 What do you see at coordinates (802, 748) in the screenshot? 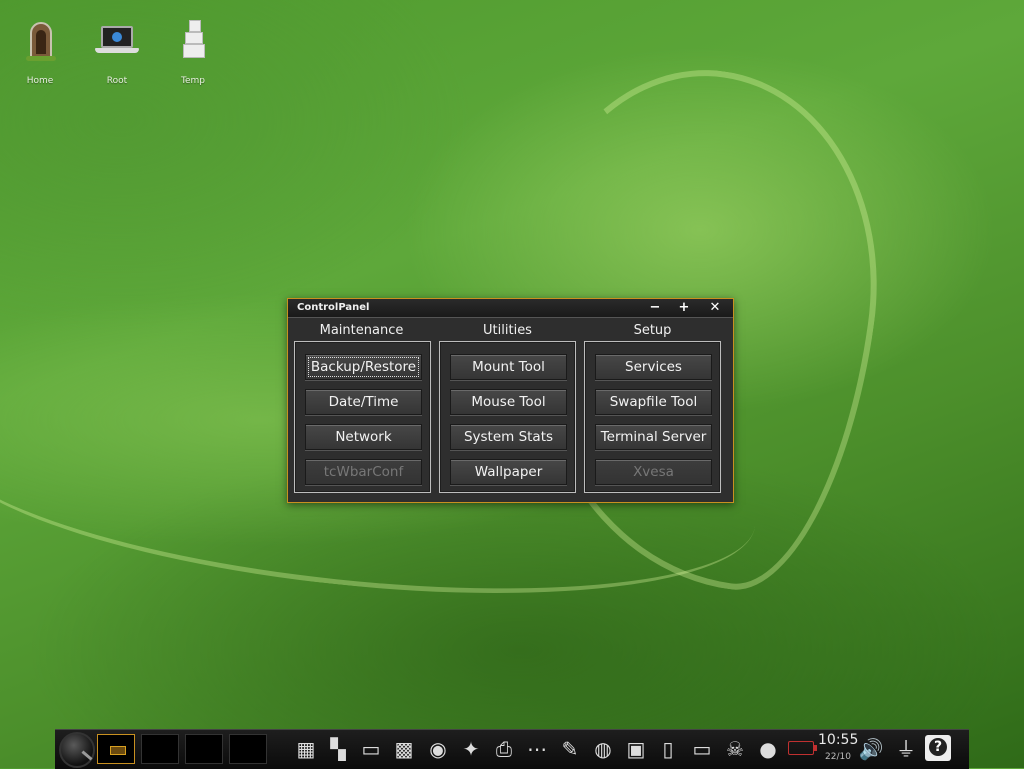
I see `battery-icon` at bounding box center [802, 748].